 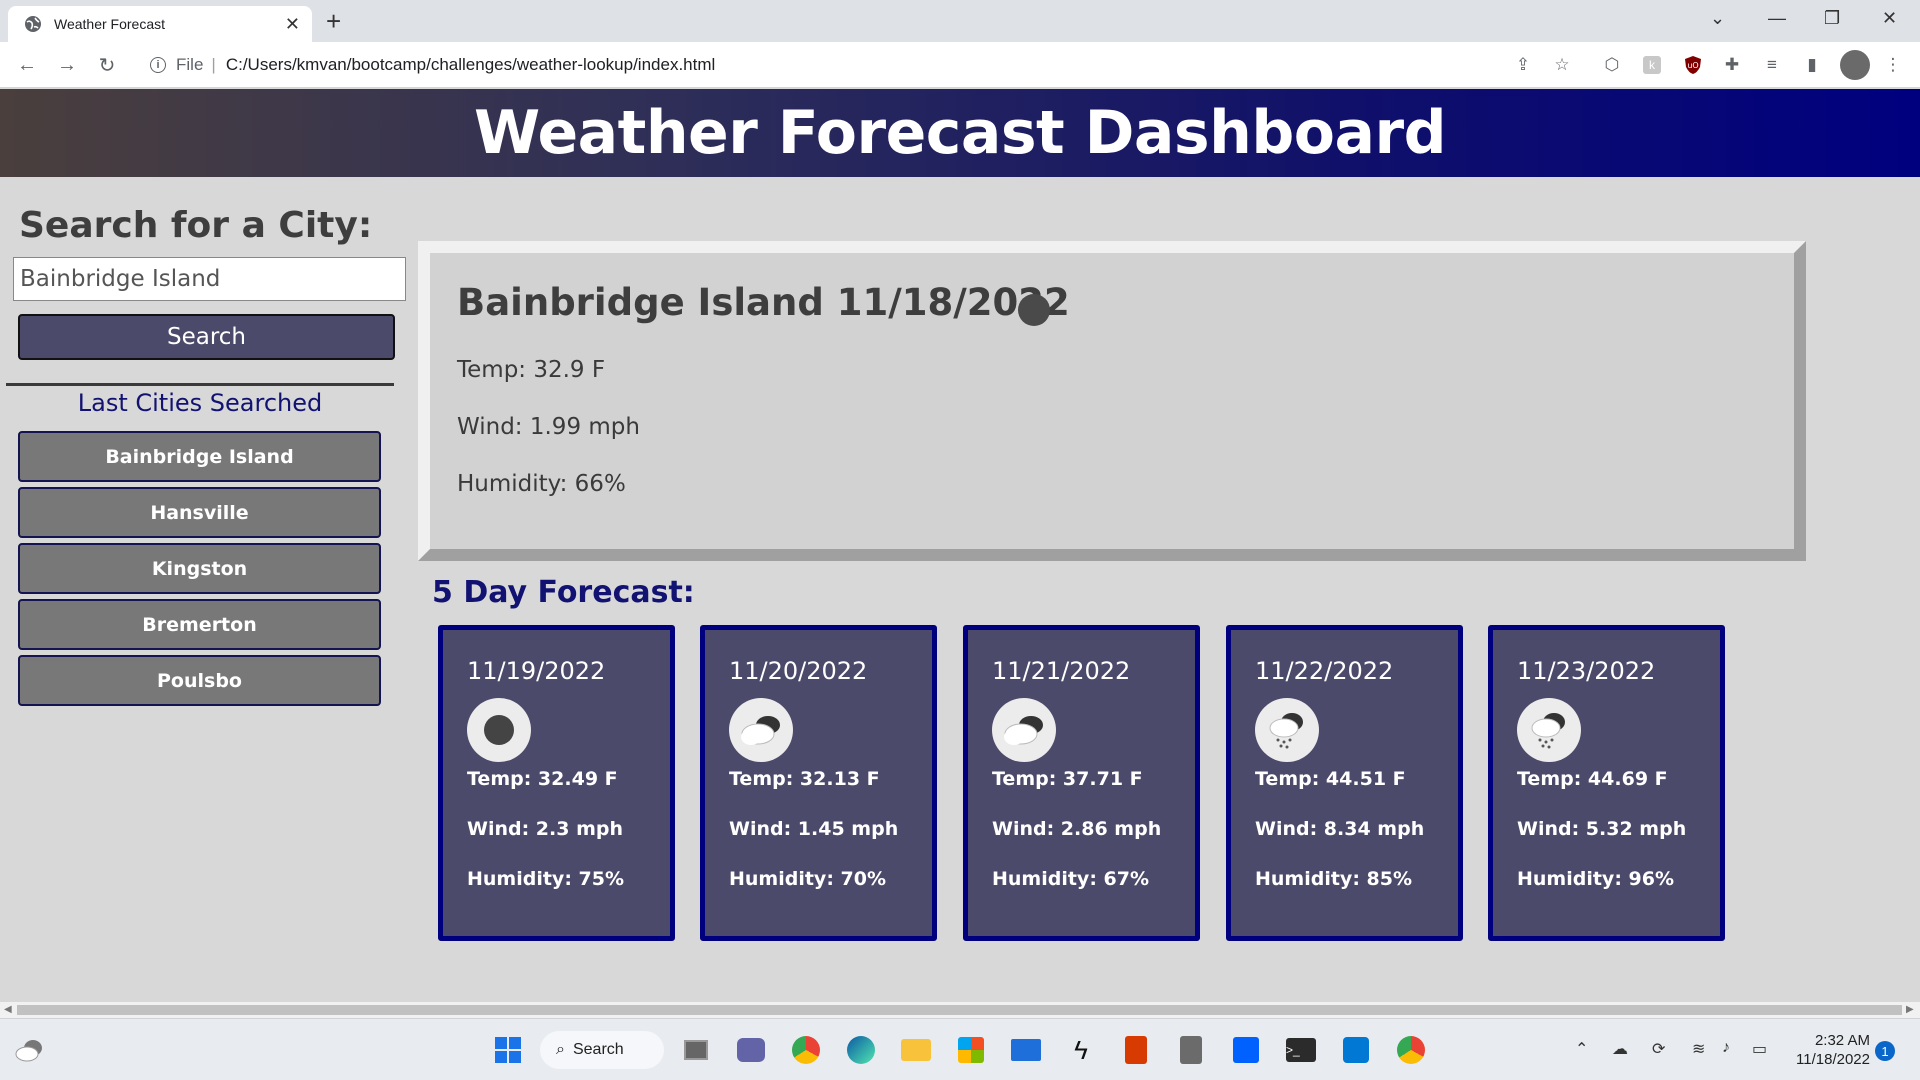 What do you see at coordinates (1726, 1048) in the screenshot?
I see `volume-icon: ♪` at bounding box center [1726, 1048].